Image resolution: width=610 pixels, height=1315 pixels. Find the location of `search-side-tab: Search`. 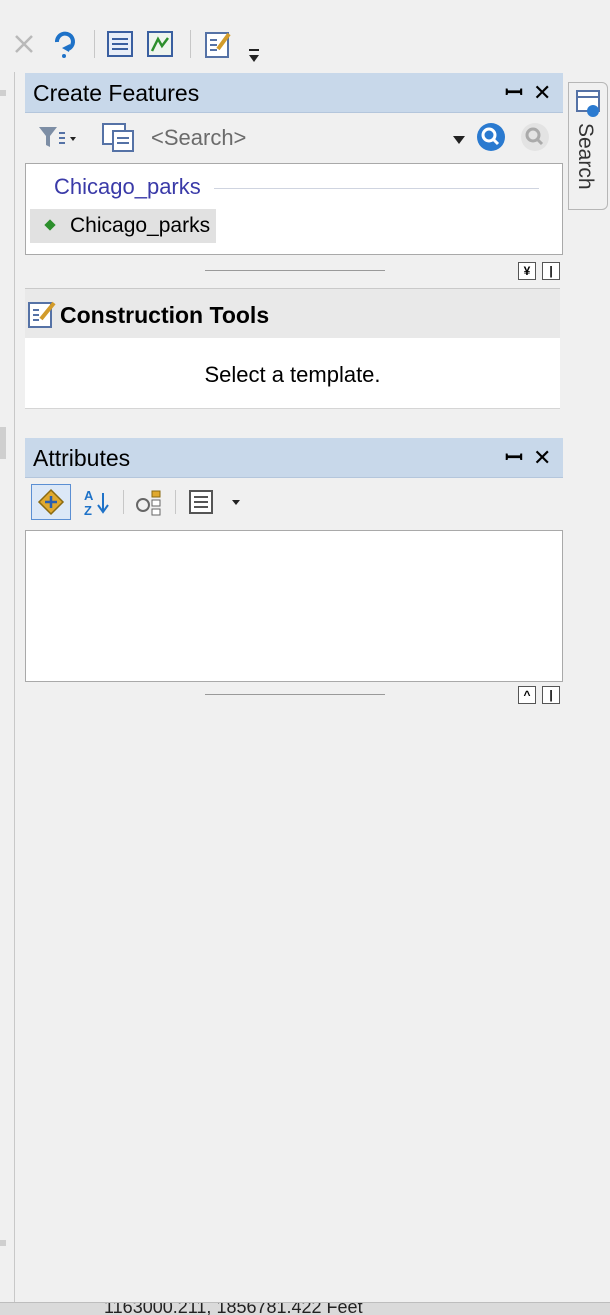

search-side-tab: Search is located at coordinates (588, 146).